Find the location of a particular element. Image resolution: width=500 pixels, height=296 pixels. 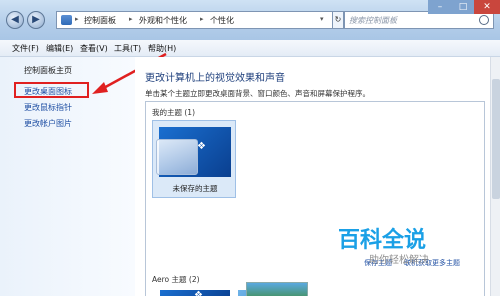

my-themes-header: 我的主题 (1) is located at coordinates (174, 112).